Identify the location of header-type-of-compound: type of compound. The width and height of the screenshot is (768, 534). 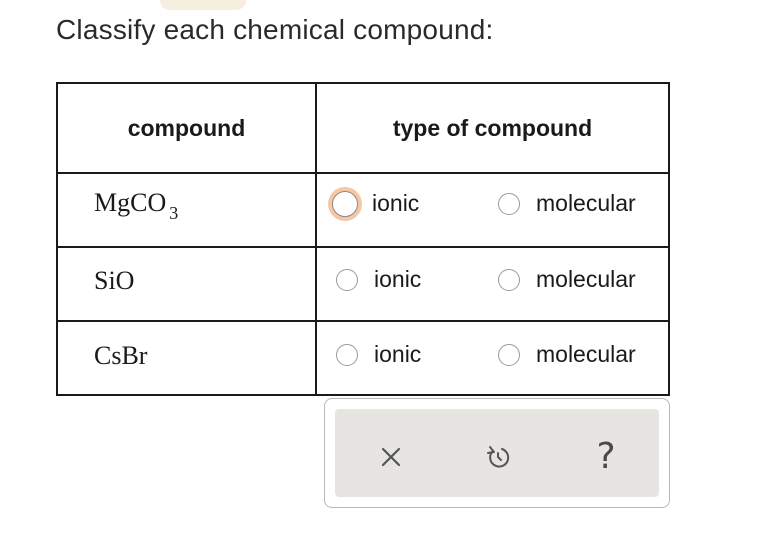
(492, 127).